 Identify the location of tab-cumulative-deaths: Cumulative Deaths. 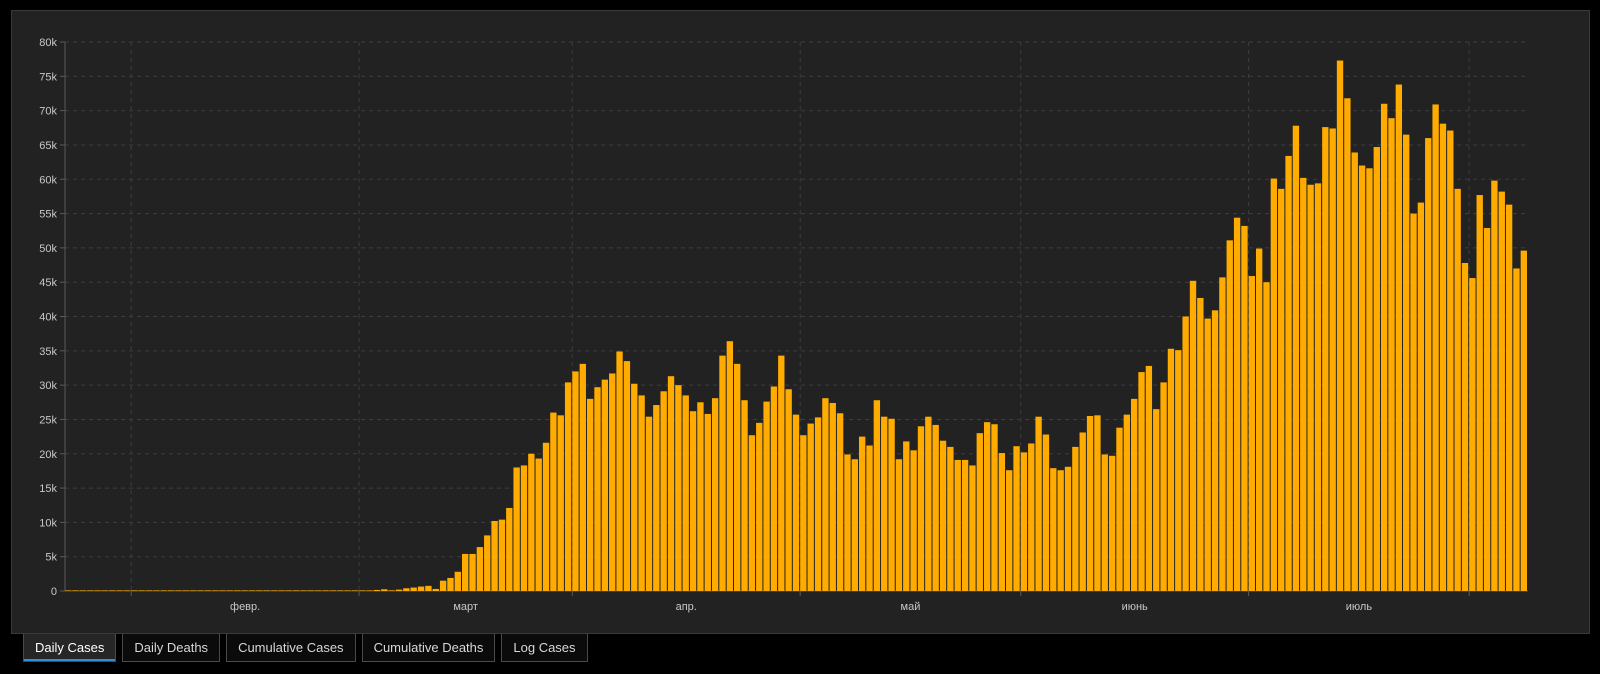
(428, 648).